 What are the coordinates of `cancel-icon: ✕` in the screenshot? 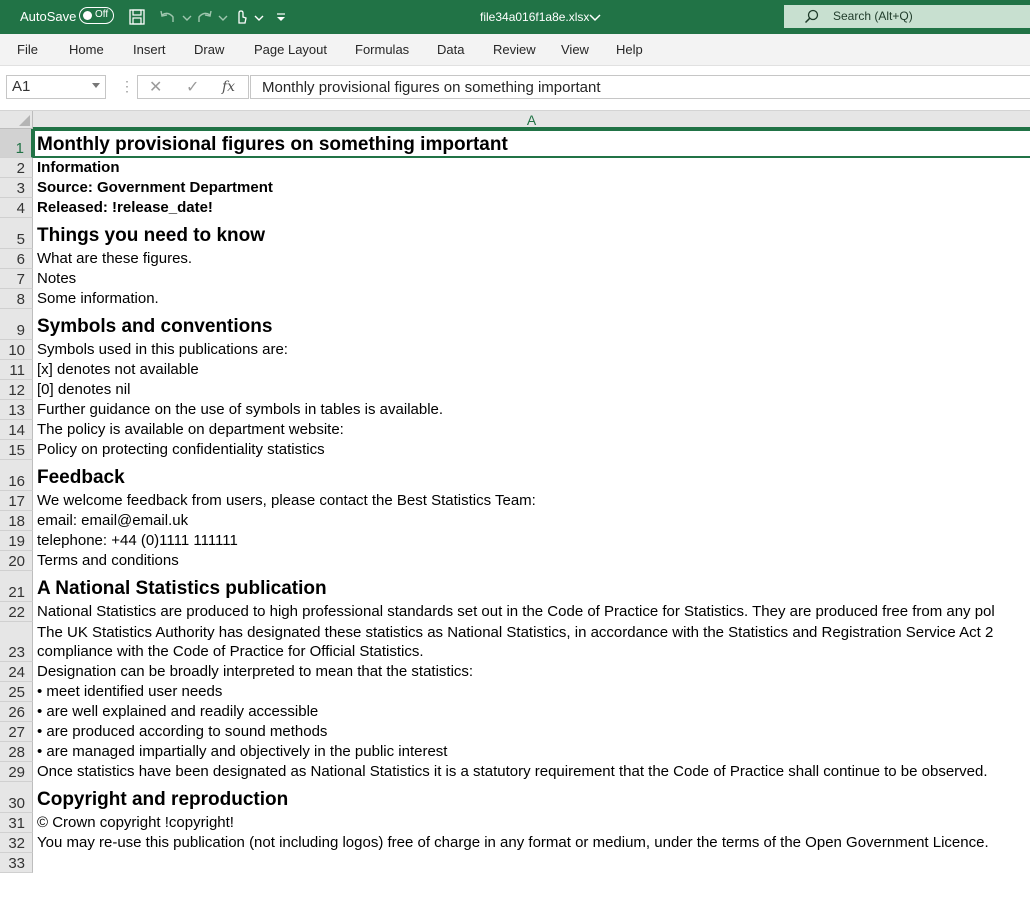 It's located at (155, 87).